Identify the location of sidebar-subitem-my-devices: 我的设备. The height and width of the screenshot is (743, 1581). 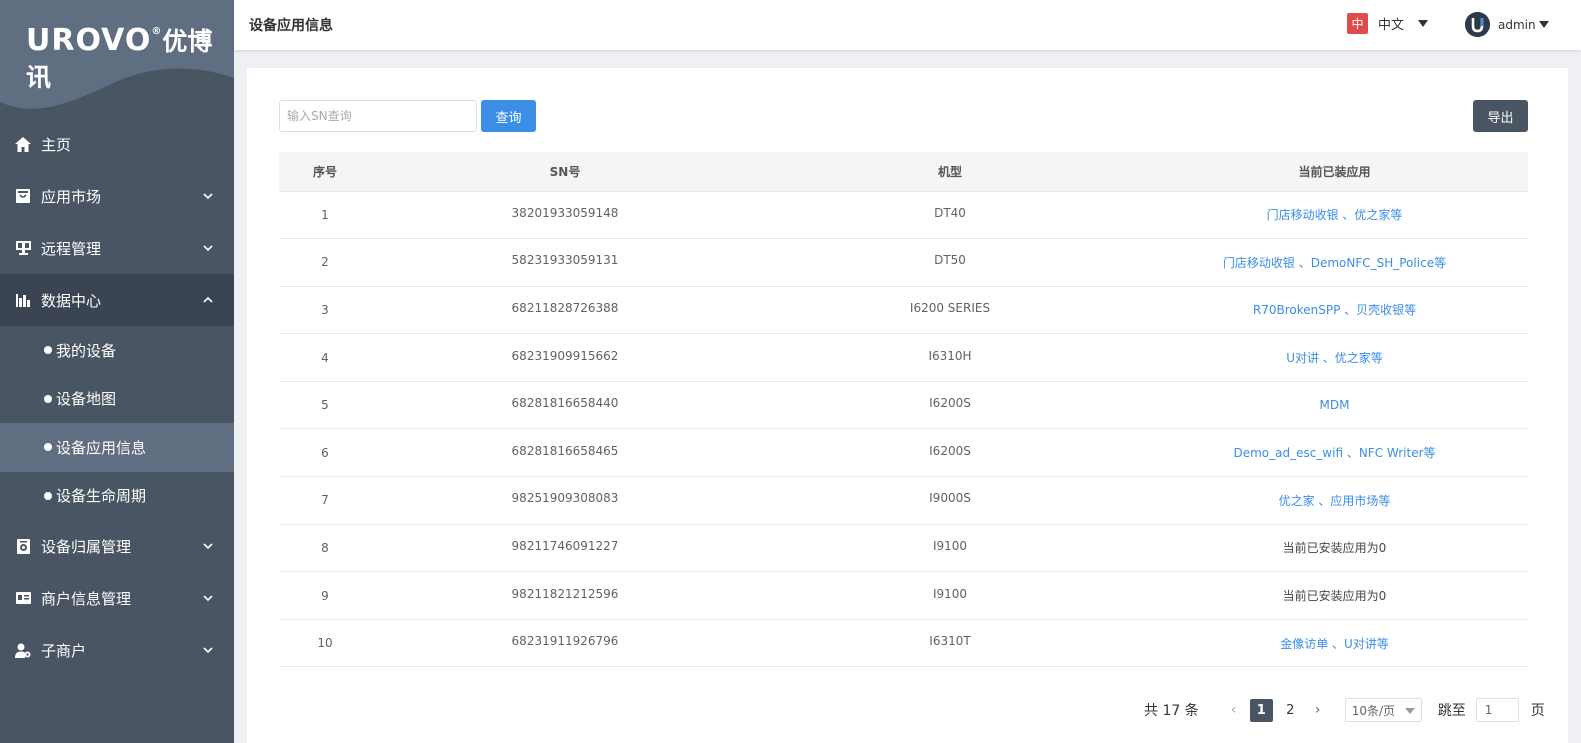
(117, 350).